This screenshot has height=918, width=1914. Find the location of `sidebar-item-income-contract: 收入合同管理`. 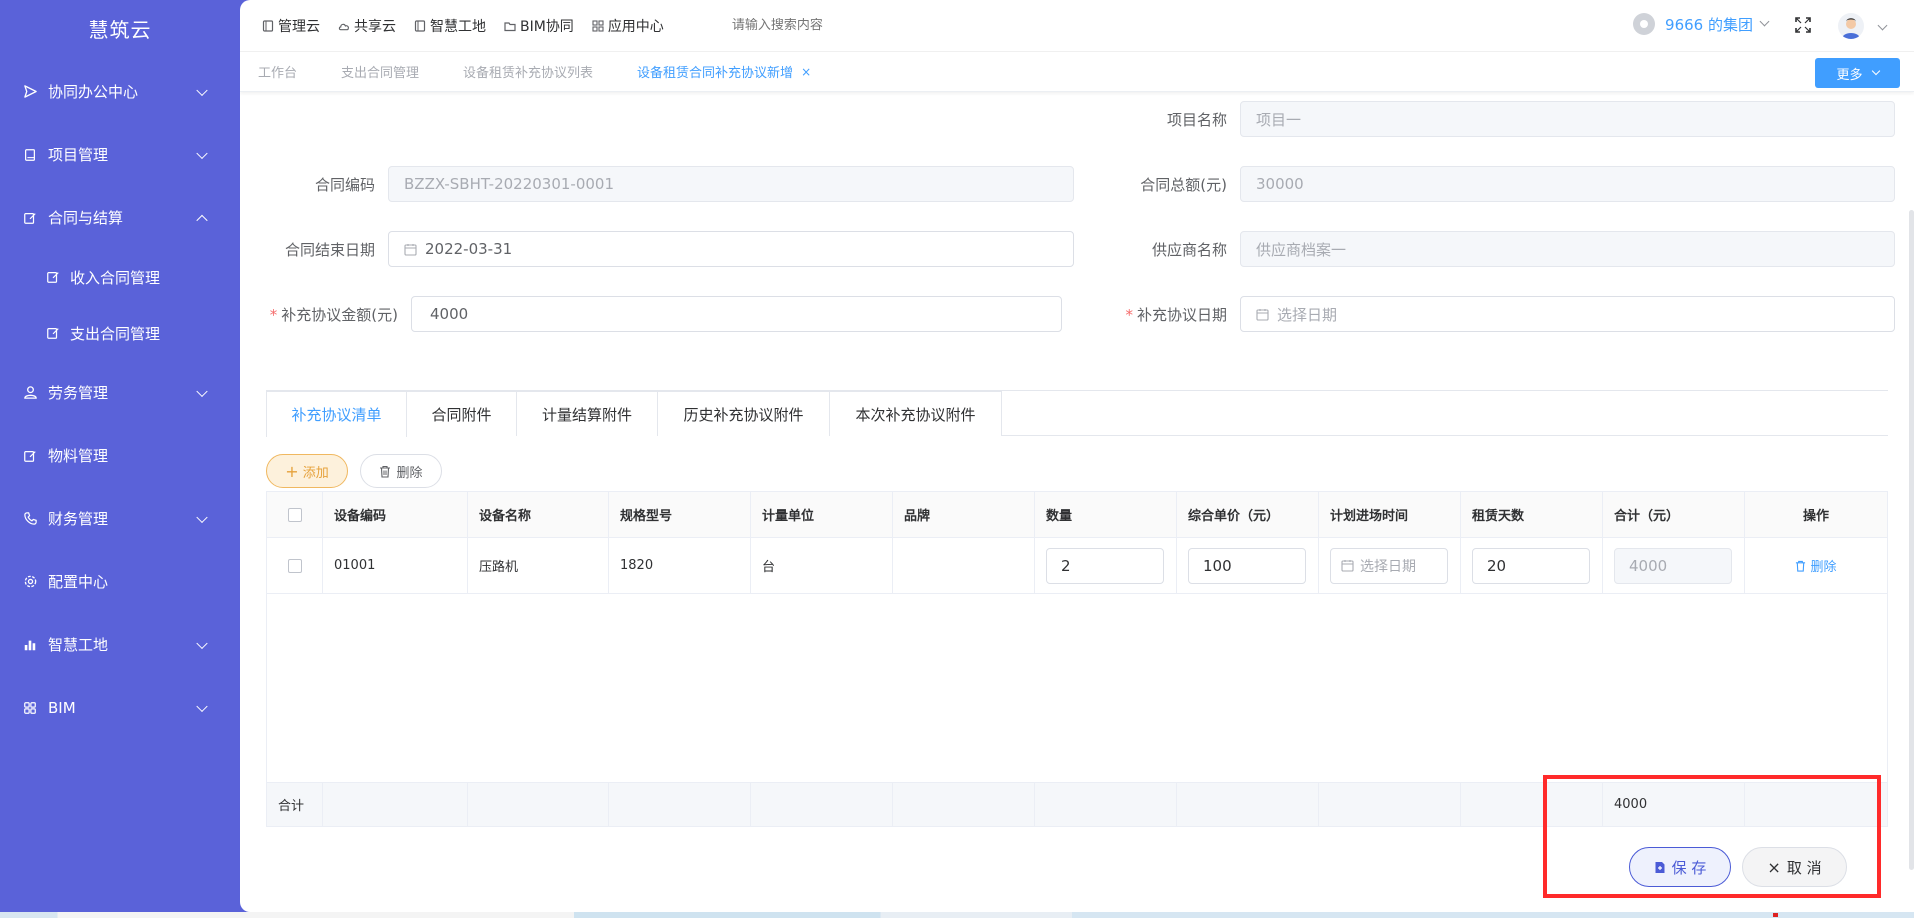

sidebar-item-income-contract: 收入合同管理 is located at coordinates (120, 277).